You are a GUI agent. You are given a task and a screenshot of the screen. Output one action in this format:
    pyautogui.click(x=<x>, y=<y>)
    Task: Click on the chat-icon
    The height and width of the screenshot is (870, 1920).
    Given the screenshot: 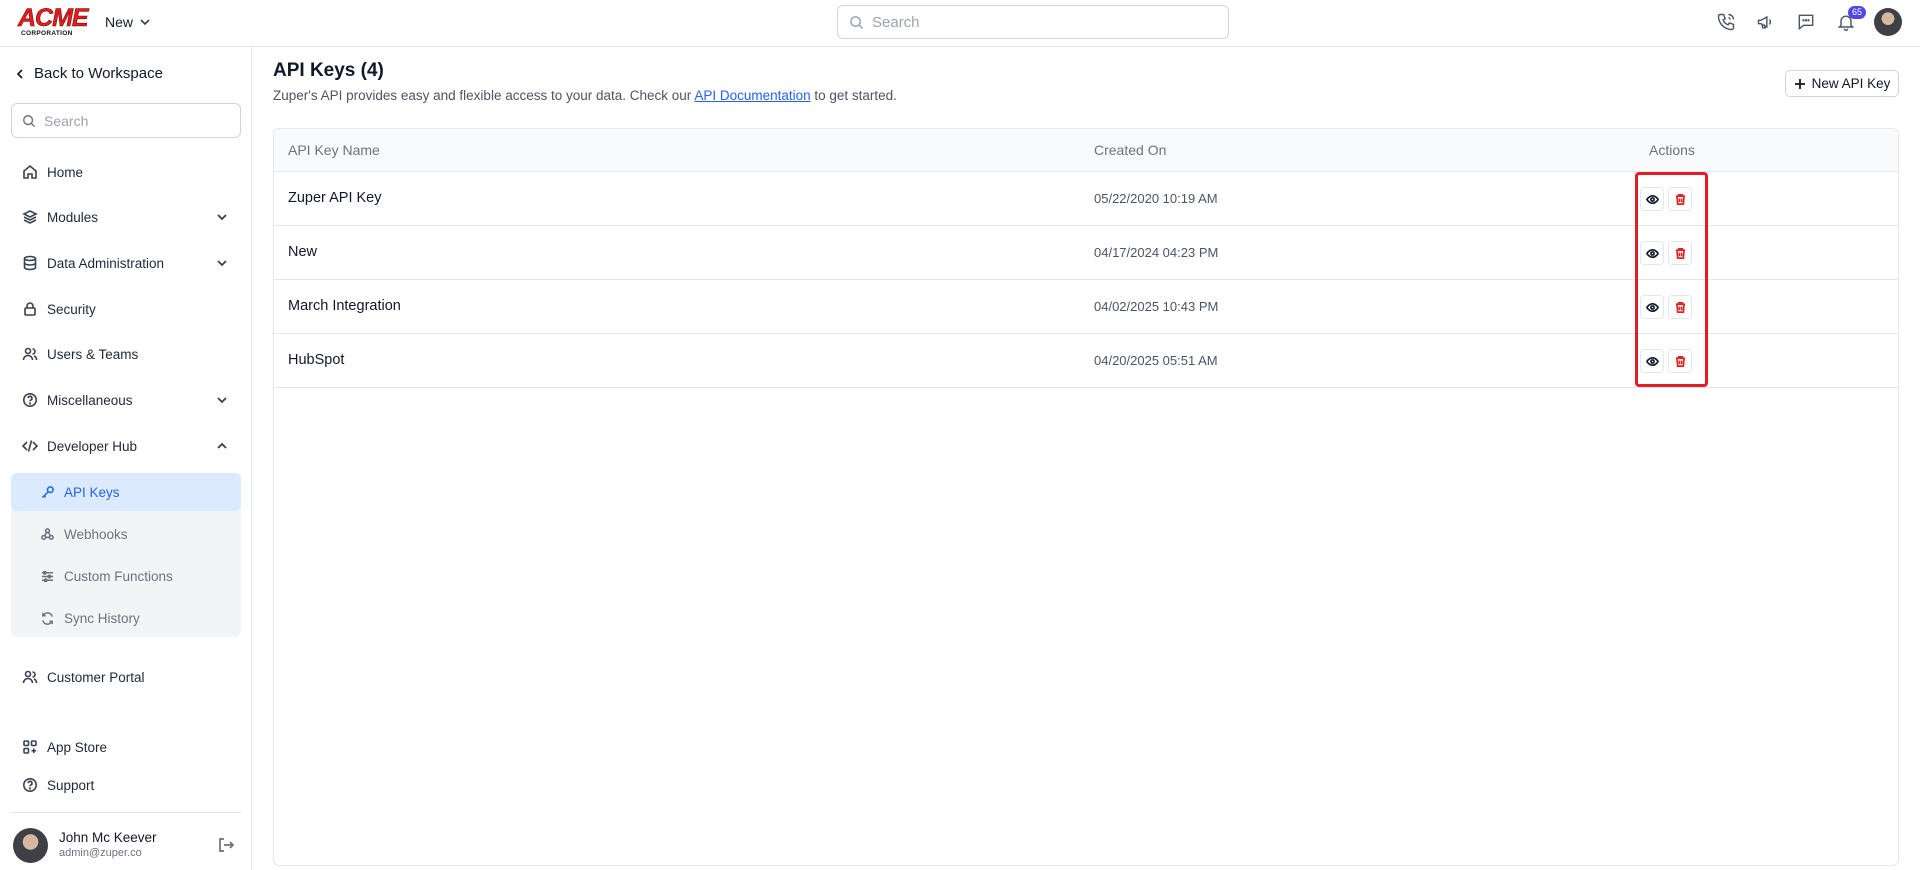 What is the action you would take?
    pyautogui.click(x=1806, y=22)
    